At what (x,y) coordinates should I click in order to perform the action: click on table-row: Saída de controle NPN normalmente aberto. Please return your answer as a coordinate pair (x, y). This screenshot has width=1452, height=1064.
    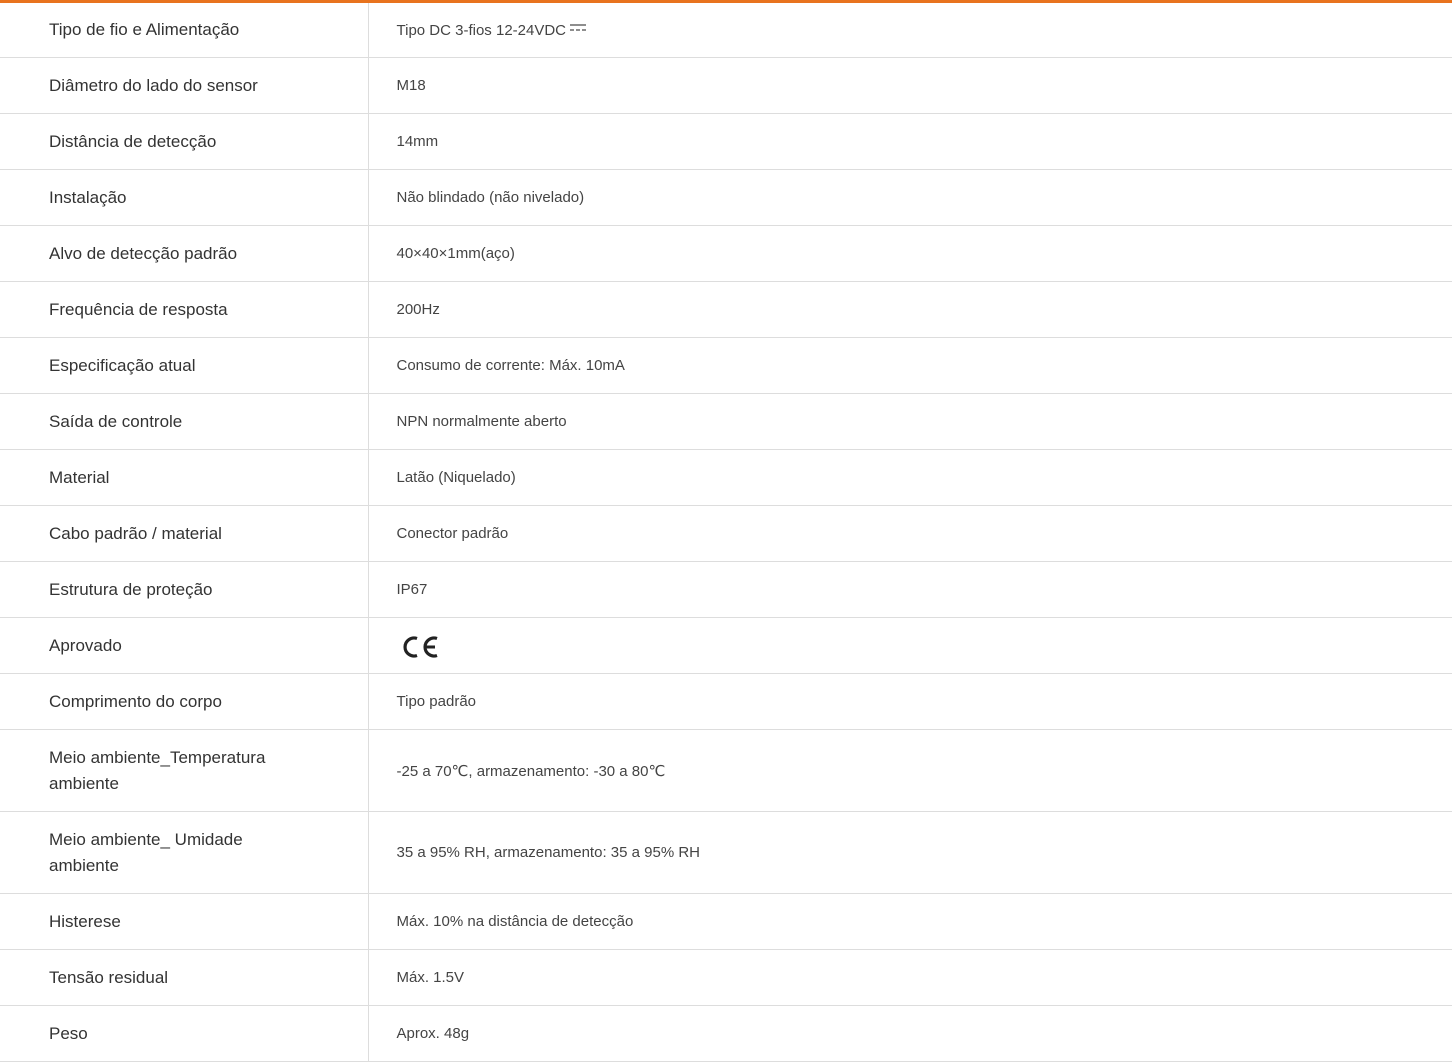
    Looking at the image, I should click on (726, 421).